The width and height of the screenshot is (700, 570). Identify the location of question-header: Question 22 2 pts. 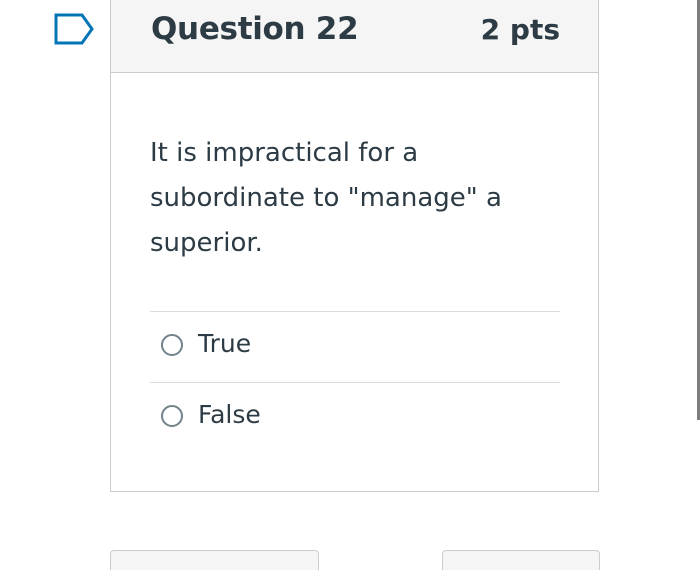
(354, 36).